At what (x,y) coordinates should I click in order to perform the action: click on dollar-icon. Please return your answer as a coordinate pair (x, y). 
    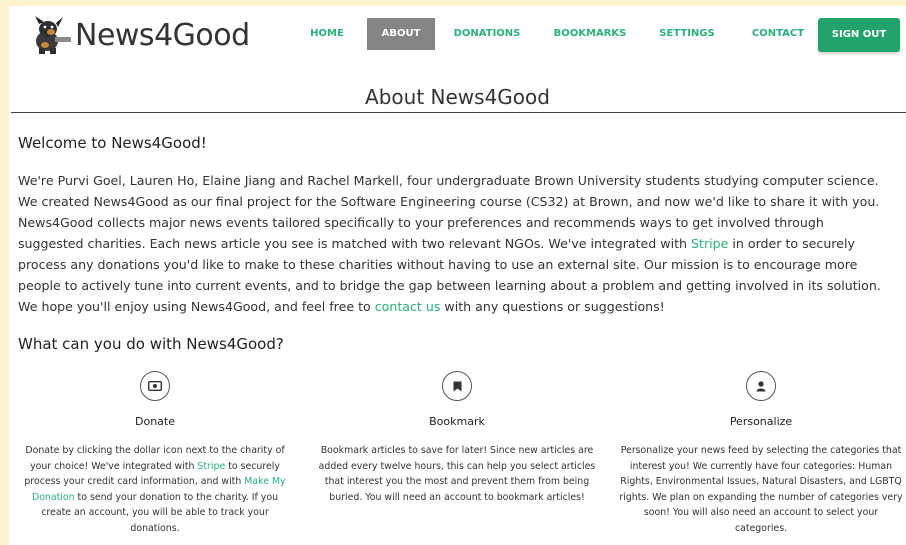
    Looking at the image, I should click on (155, 386).